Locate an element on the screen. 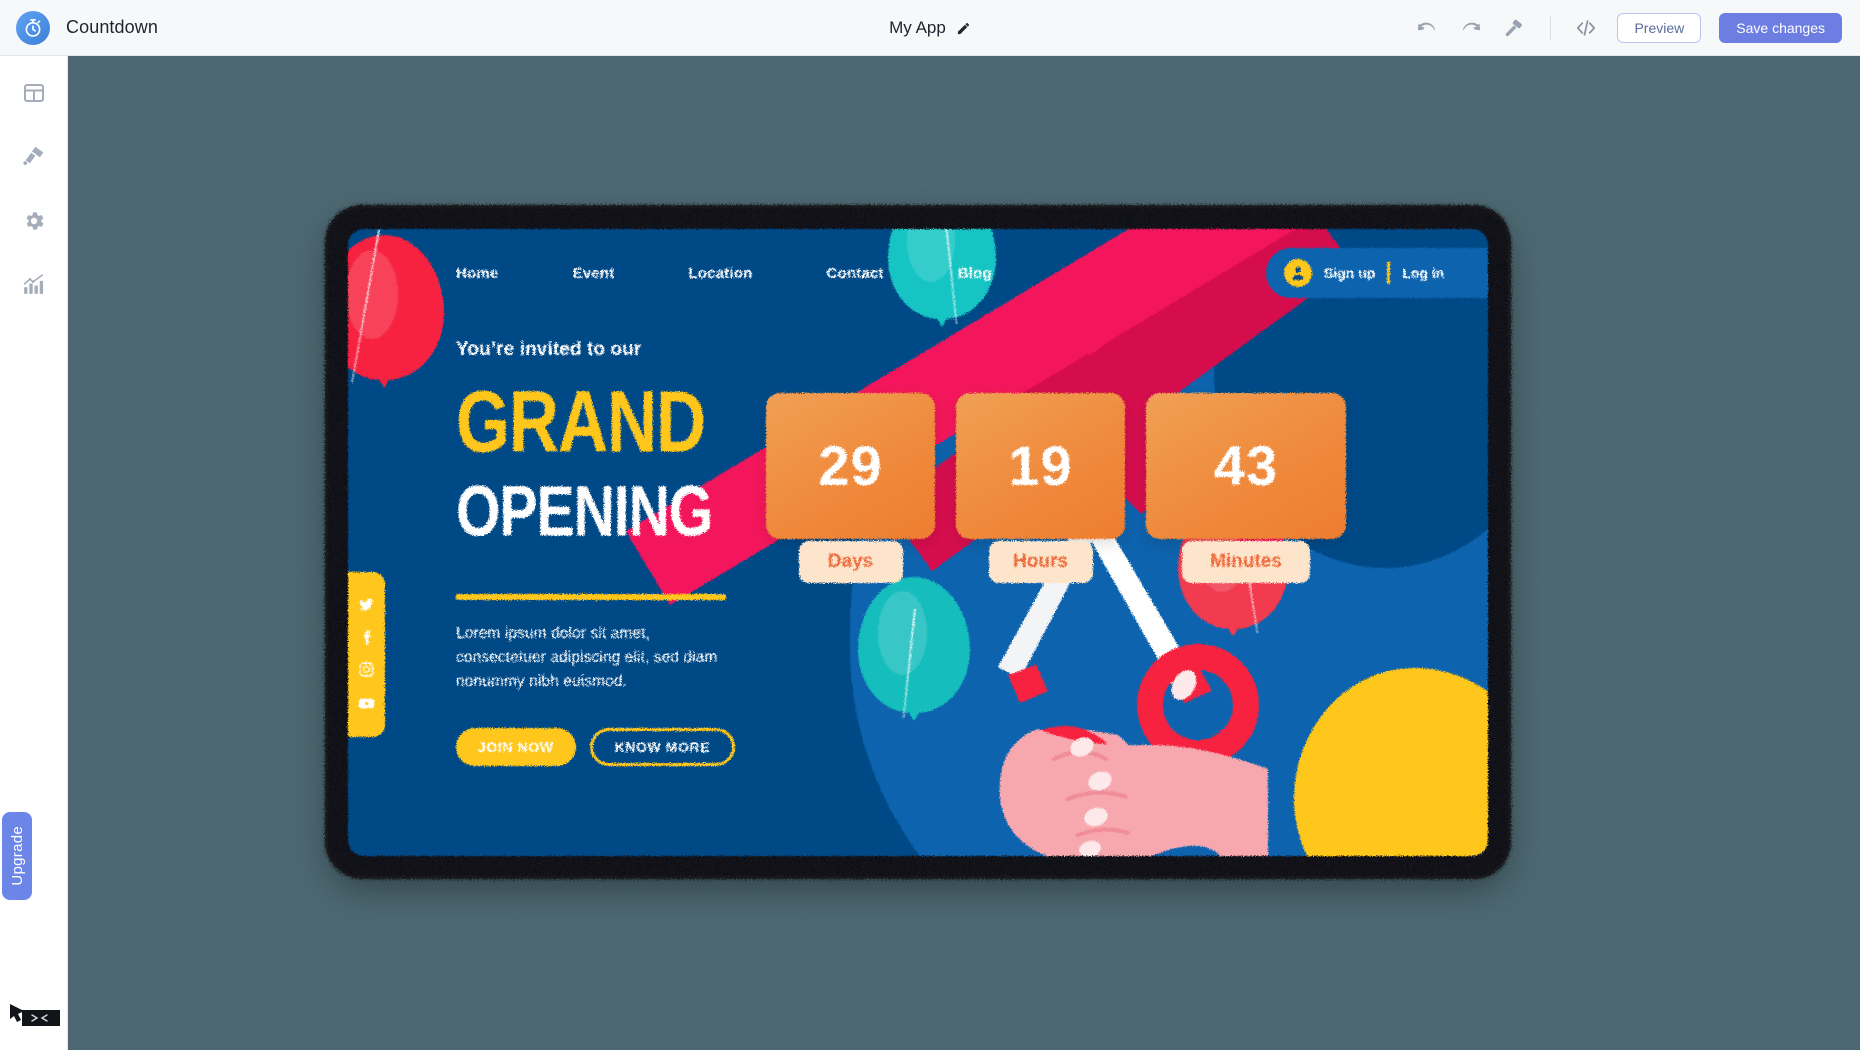 The width and height of the screenshot is (1860, 1050). signup-link: Sign up is located at coordinates (1349, 273).